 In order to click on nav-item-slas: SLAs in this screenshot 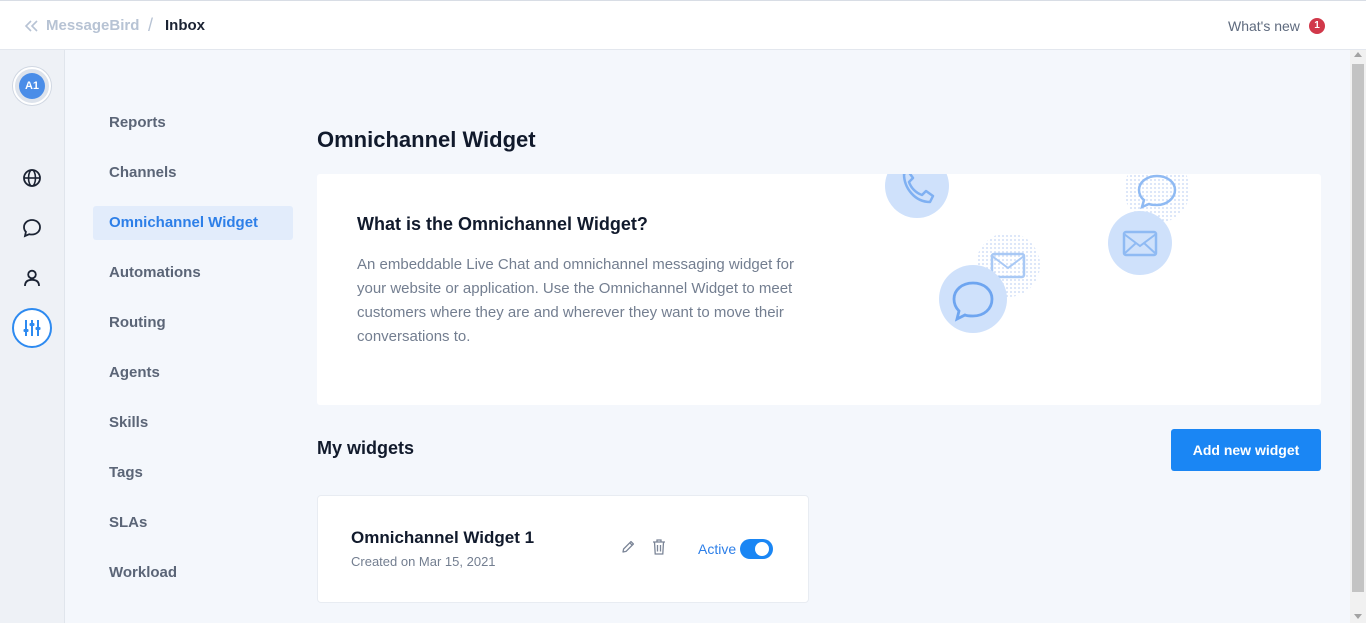, I will do `click(193, 523)`.